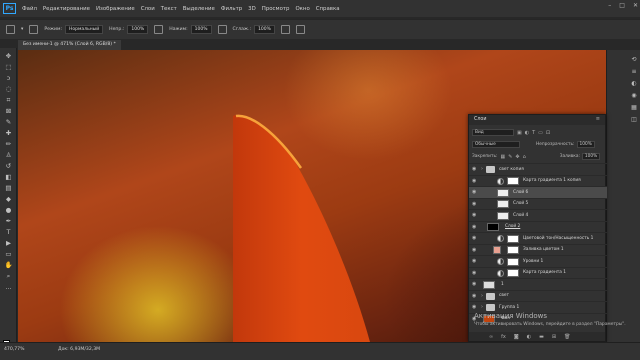  What do you see at coordinates (609, 5) in the screenshot?
I see `minimize-button: –` at bounding box center [609, 5].